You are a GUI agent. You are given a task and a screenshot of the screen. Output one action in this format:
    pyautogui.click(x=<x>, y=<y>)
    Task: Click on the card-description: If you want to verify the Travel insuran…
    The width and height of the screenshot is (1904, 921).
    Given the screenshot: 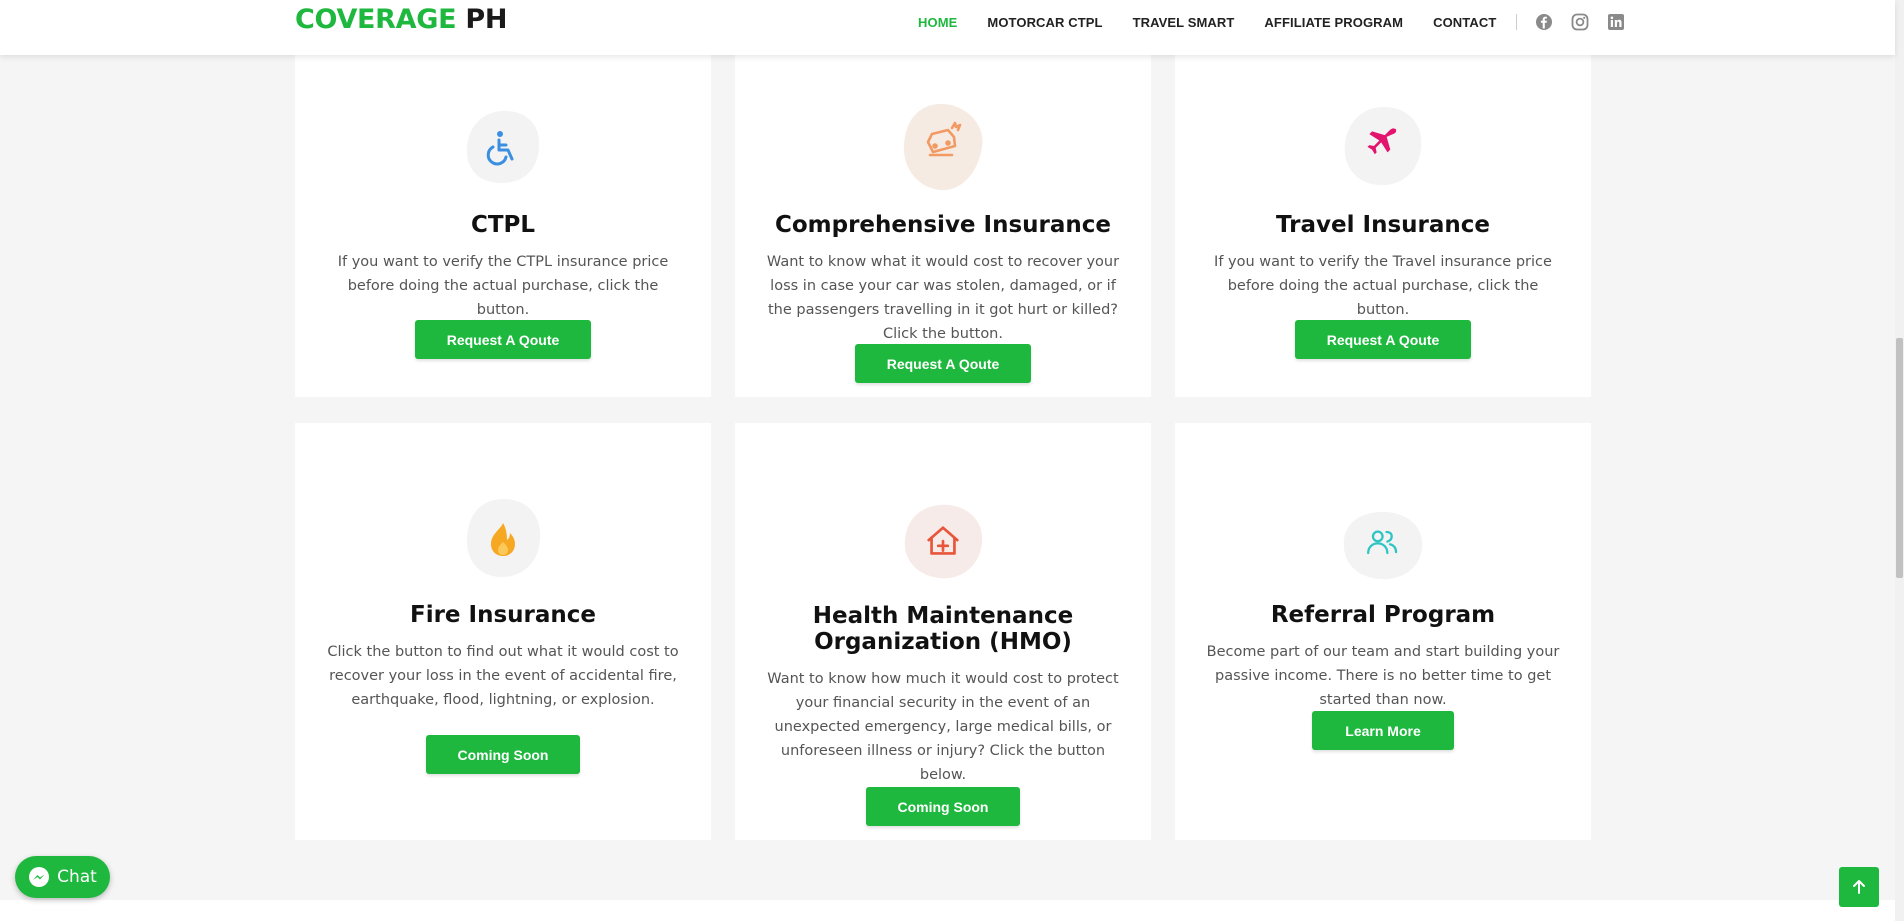 What is the action you would take?
    pyautogui.click(x=1383, y=286)
    